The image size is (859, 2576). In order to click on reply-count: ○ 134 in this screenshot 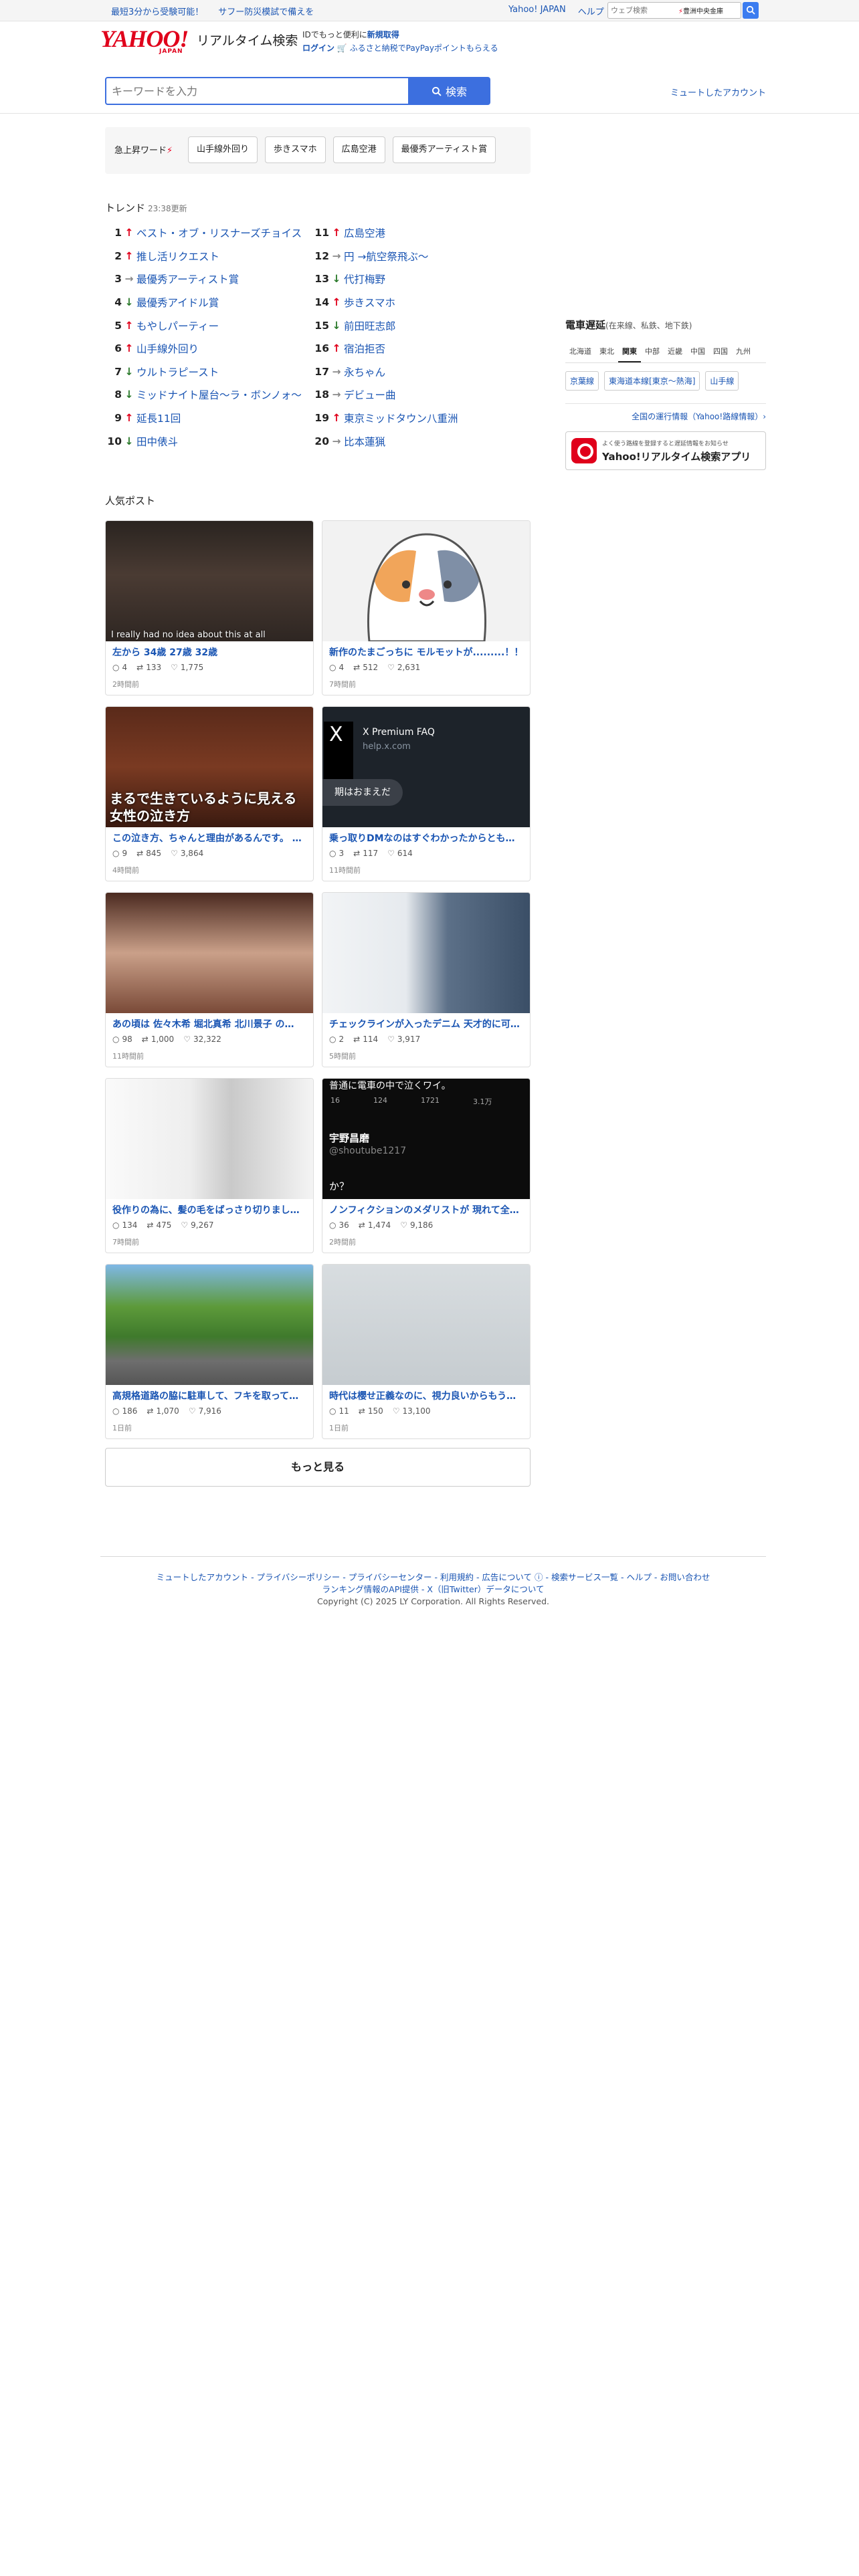, I will do `click(124, 1225)`.